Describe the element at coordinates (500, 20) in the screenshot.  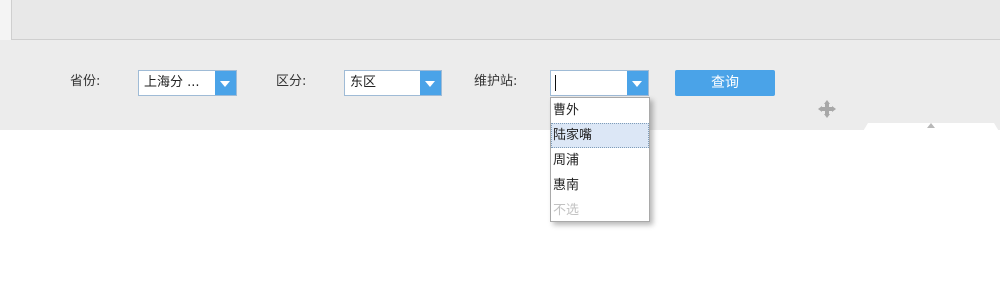
I see `top-tab-bar: ⁞` at that location.